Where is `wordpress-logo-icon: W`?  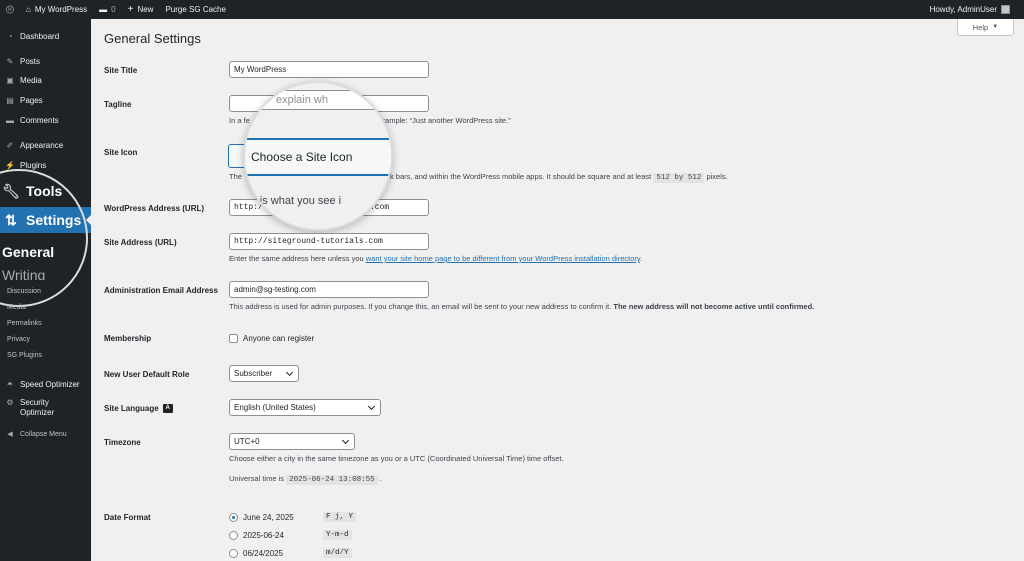
wordpress-logo-icon: W is located at coordinates (10, 9).